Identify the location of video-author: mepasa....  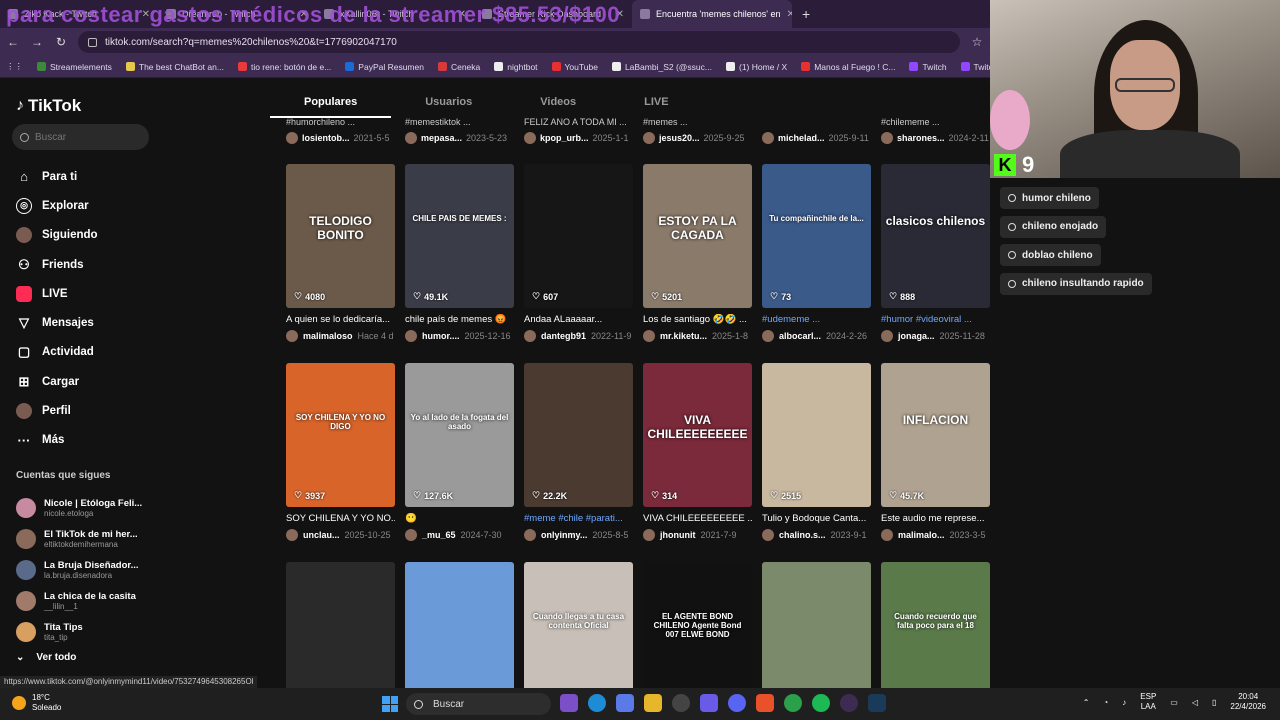
(441, 138).